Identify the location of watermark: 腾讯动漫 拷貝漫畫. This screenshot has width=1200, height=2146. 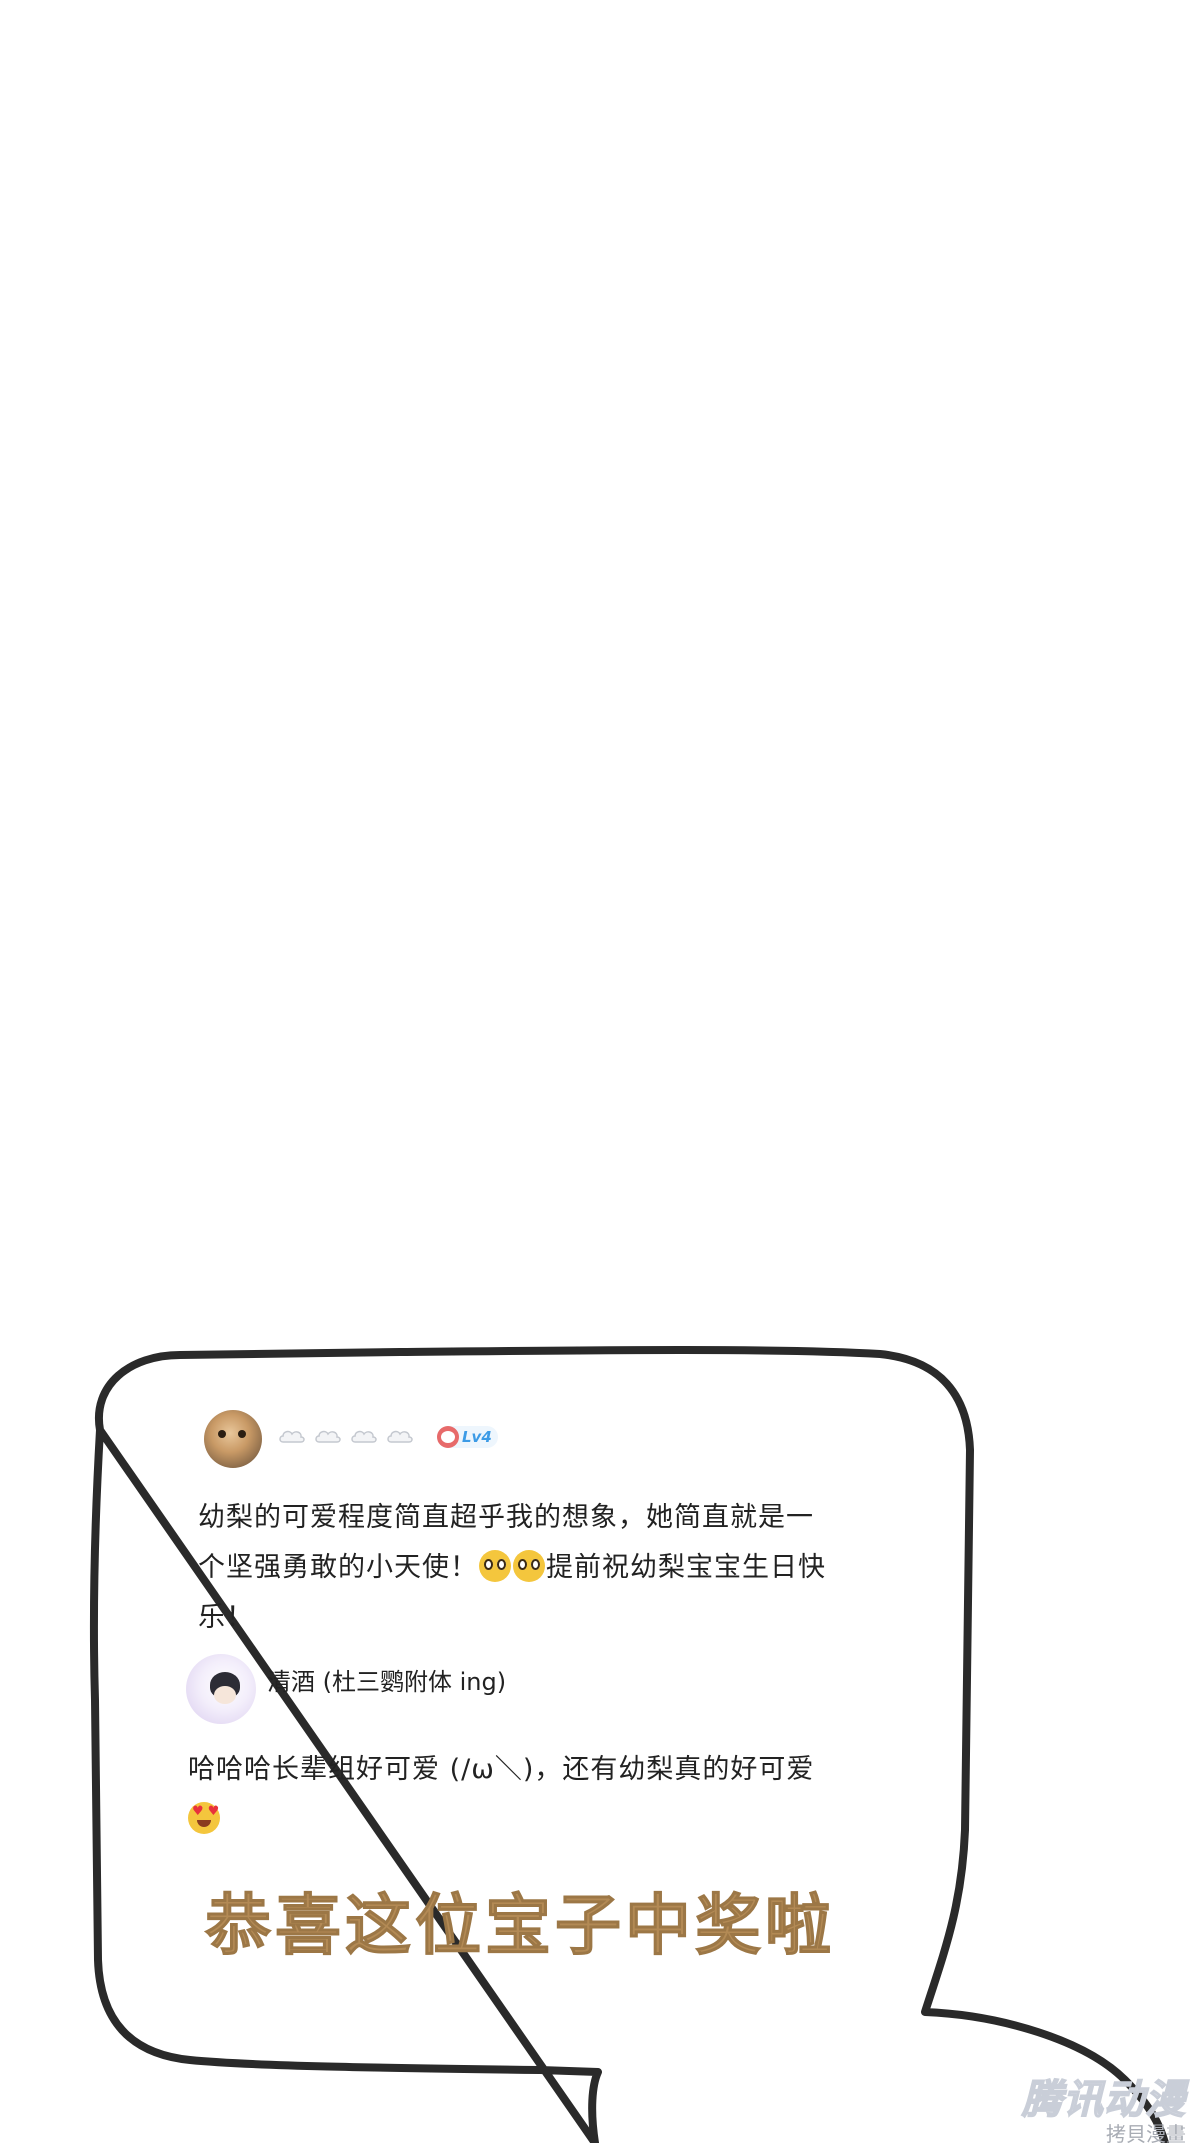
(1103, 2111).